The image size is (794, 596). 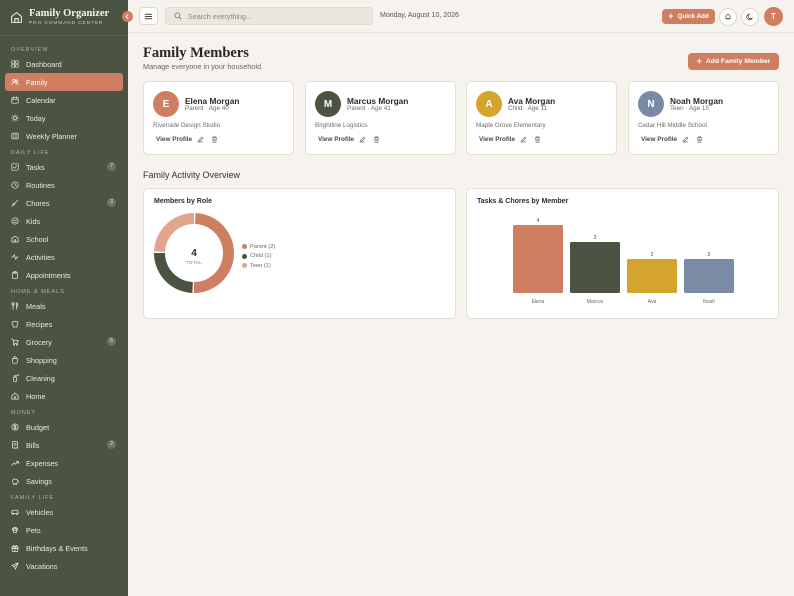 I want to click on count-badge: 3, so click(x=111, y=202).